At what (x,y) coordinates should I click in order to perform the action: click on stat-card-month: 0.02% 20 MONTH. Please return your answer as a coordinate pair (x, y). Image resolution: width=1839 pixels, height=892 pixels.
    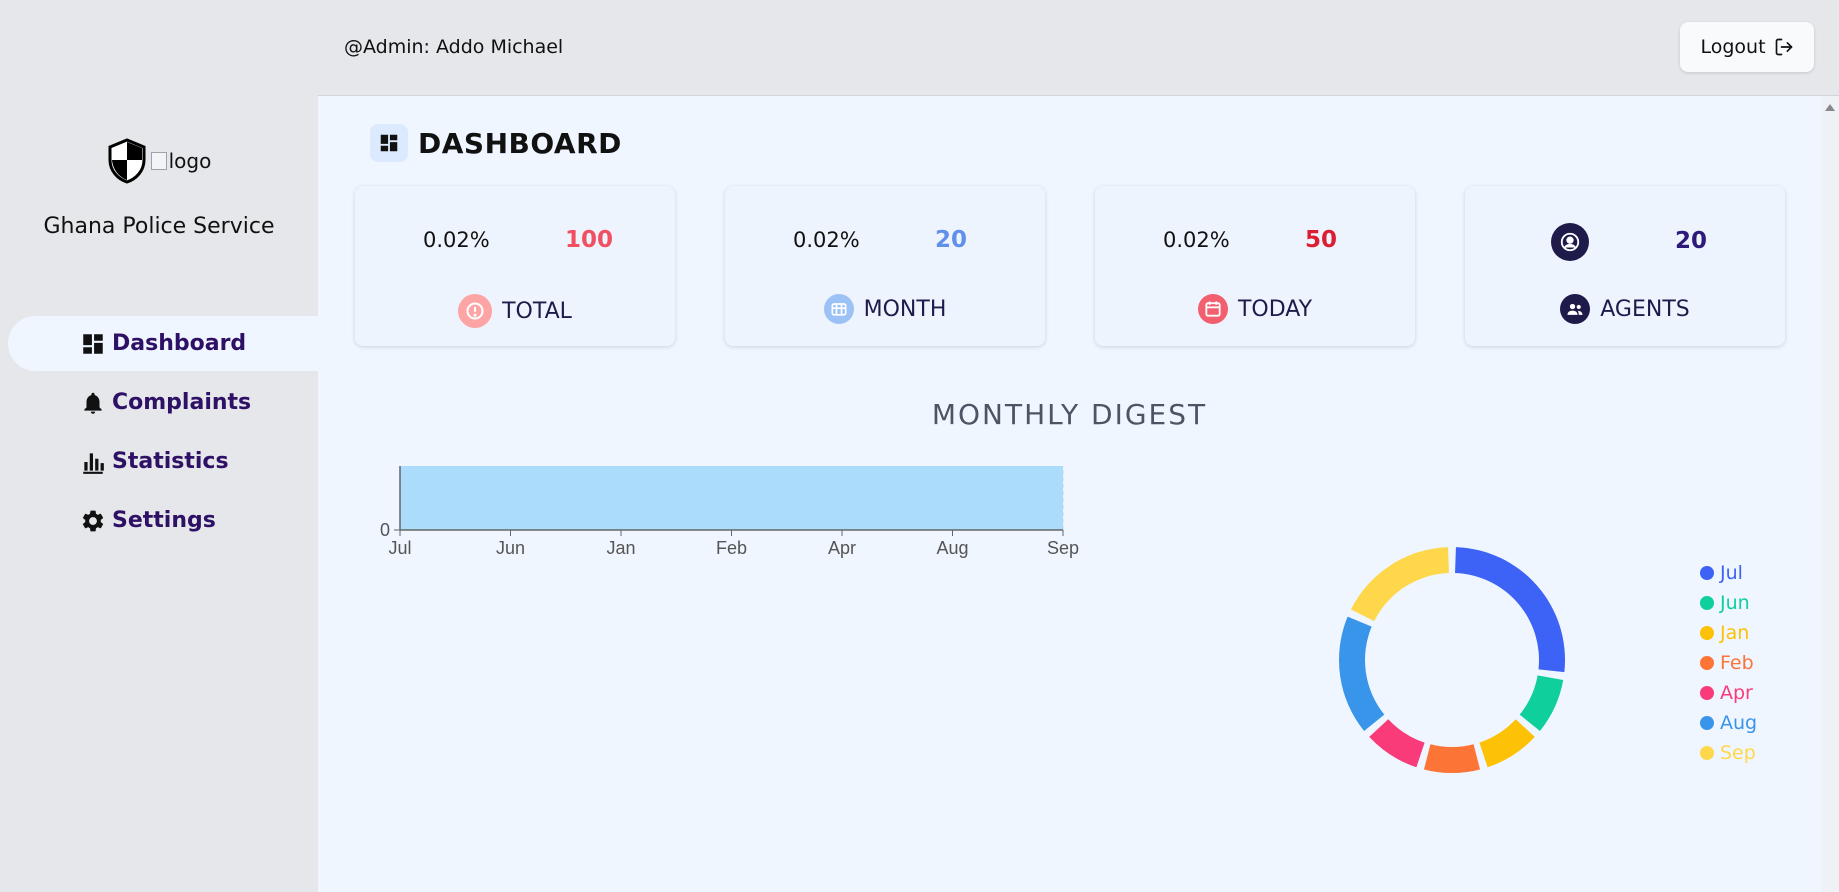
    Looking at the image, I should click on (885, 266).